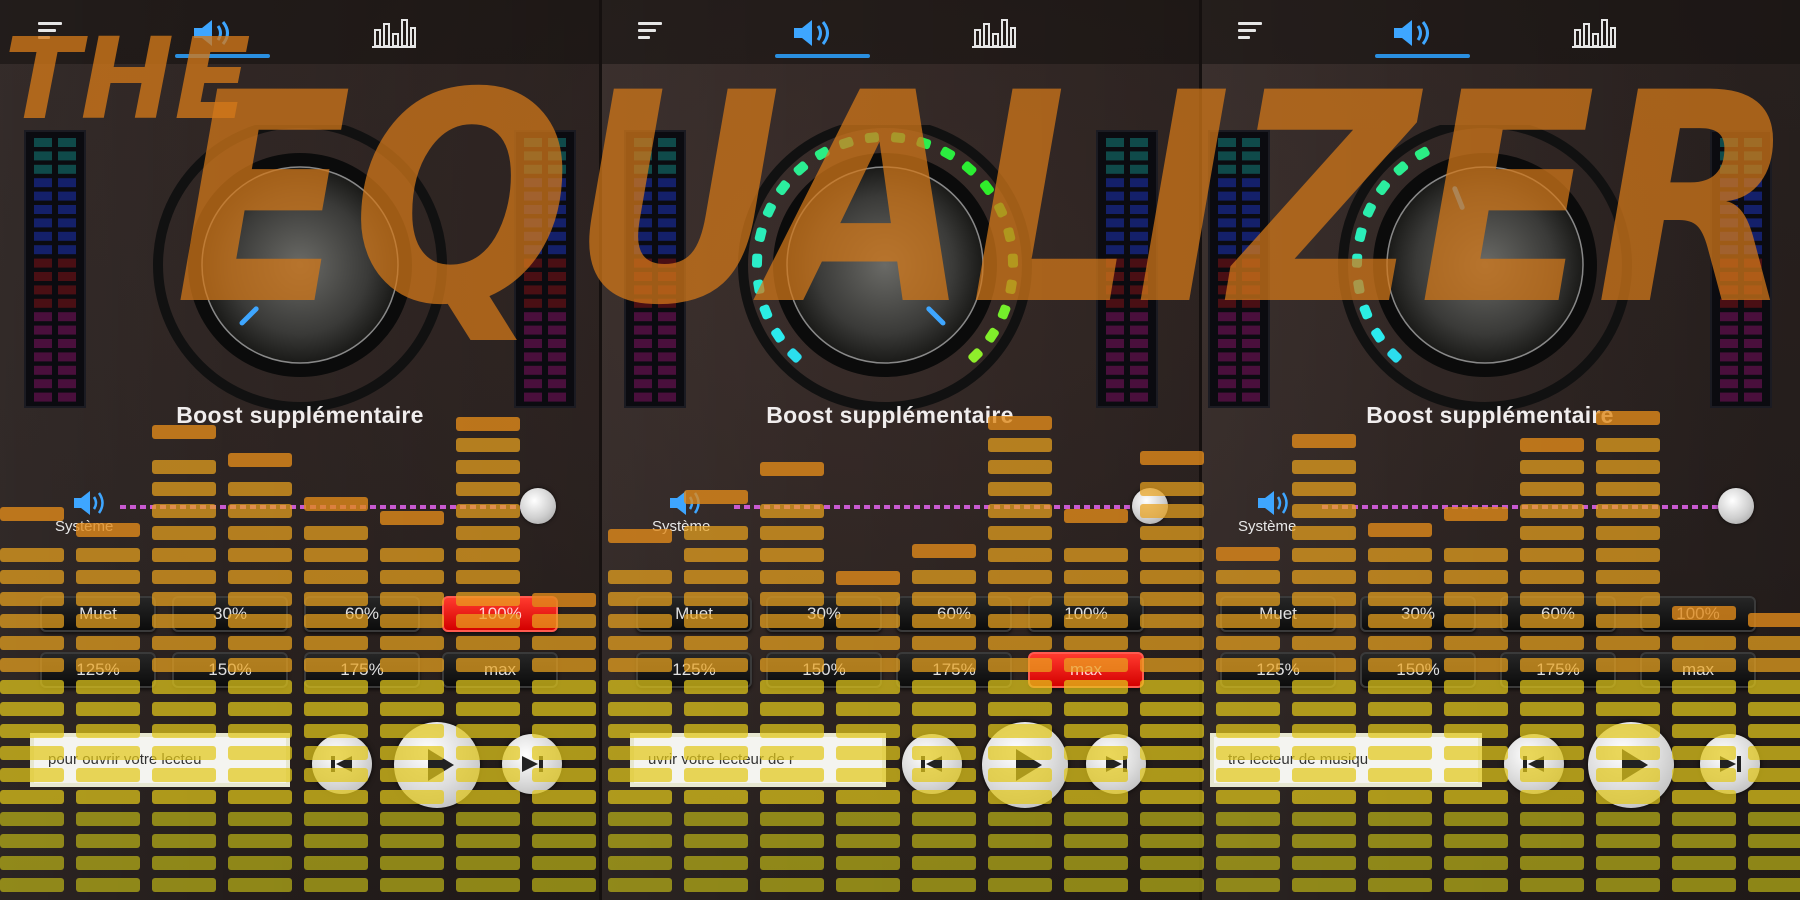 The height and width of the screenshot is (900, 1800). I want to click on open-player-field: pour ouvrir votre lecteu, so click(160, 760).